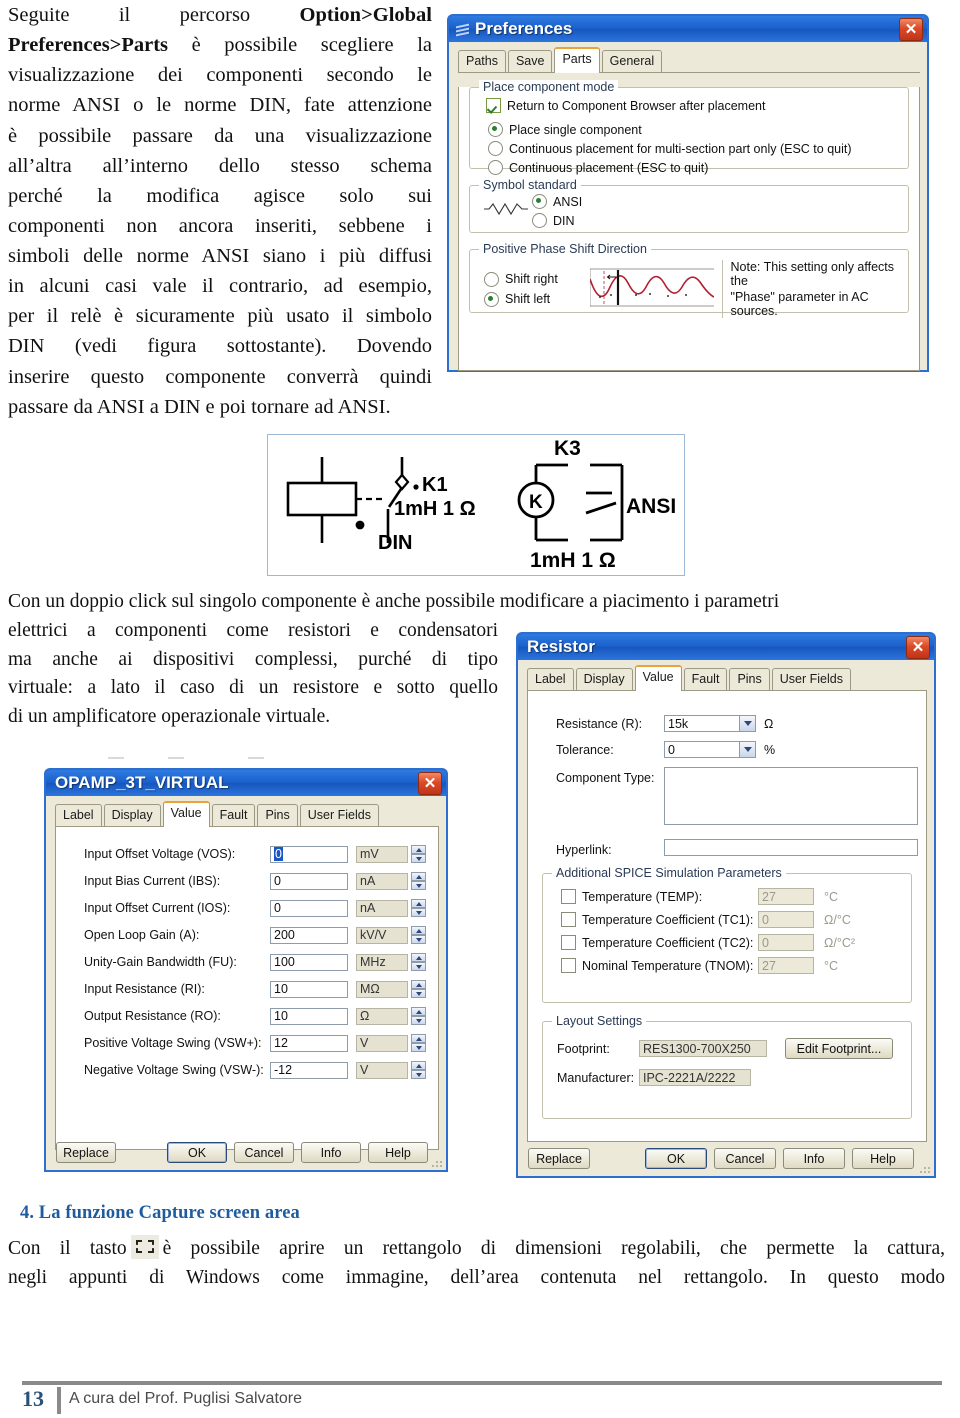 Image resolution: width=960 pixels, height=1418 pixels. I want to click on ios-stepper, so click(418, 908).